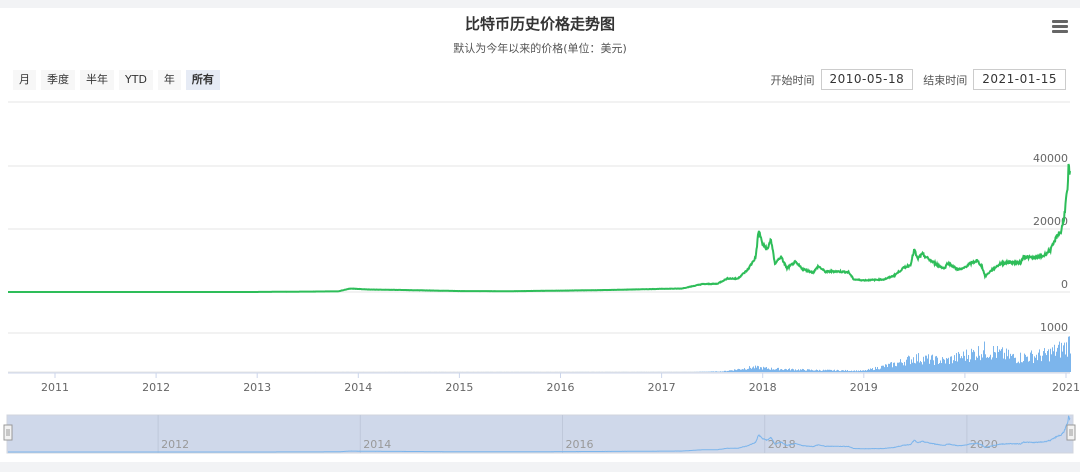 This screenshot has width=1080, height=472. Describe the element at coordinates (580, 444) in the screenshot. I see `navigator-tick-label: 2016` at that location.